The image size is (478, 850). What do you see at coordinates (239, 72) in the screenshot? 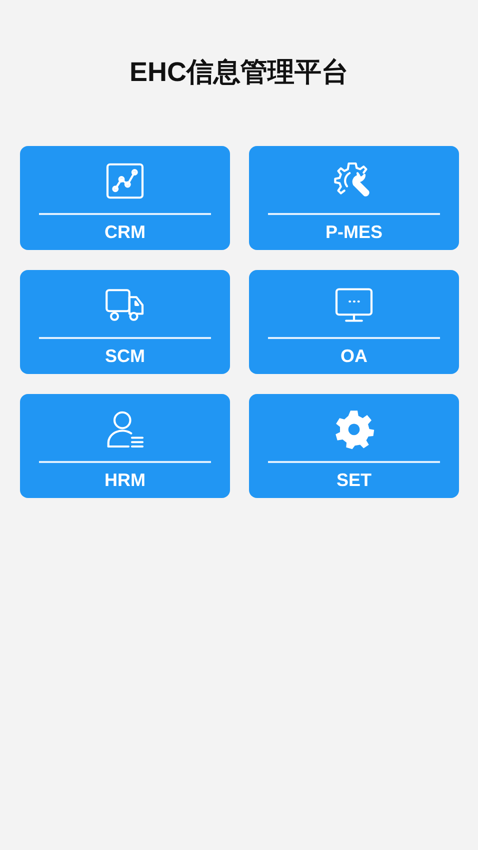
I see `page-title: EHC信息管理平台` at bounding box center [239, 72].